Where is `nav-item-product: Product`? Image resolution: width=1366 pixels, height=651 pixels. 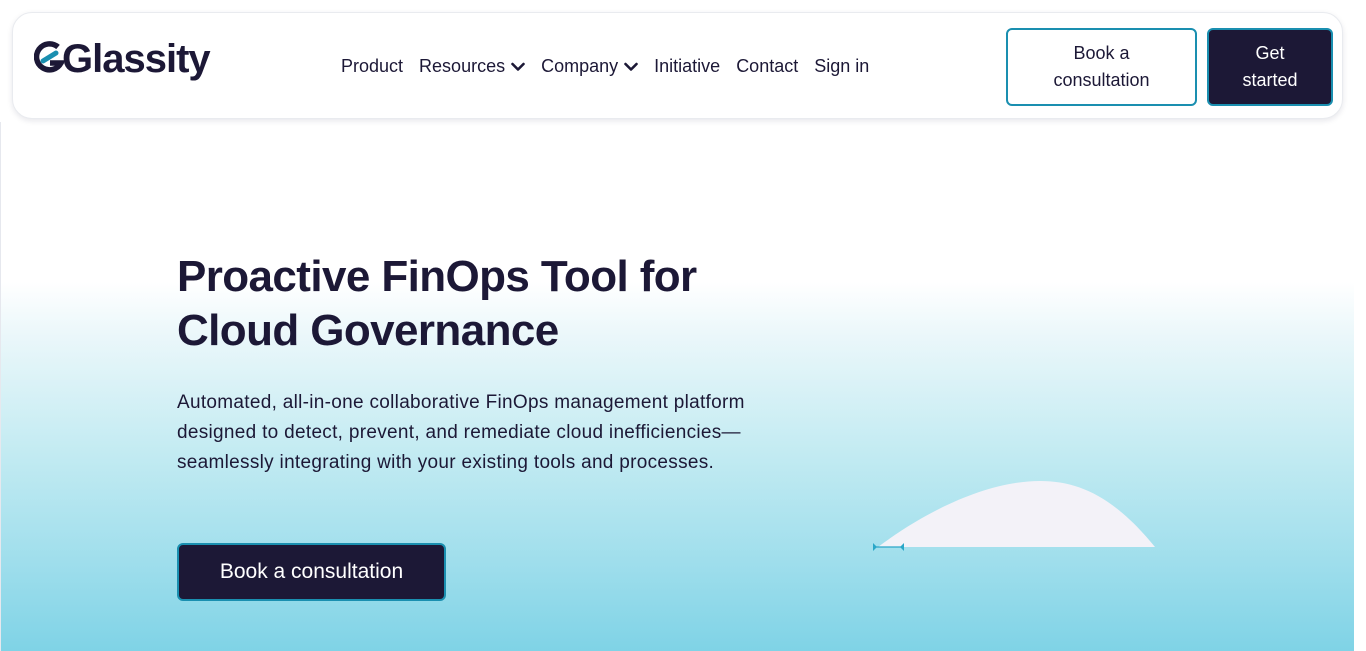 nav-item-product: Product is located at coordinates (372, 66).